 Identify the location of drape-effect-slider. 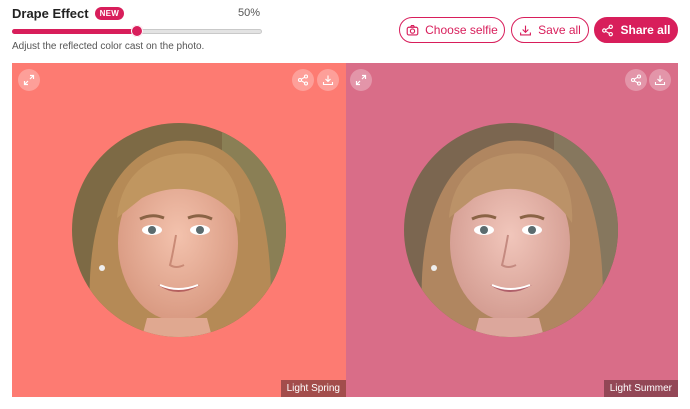
(137, 31).